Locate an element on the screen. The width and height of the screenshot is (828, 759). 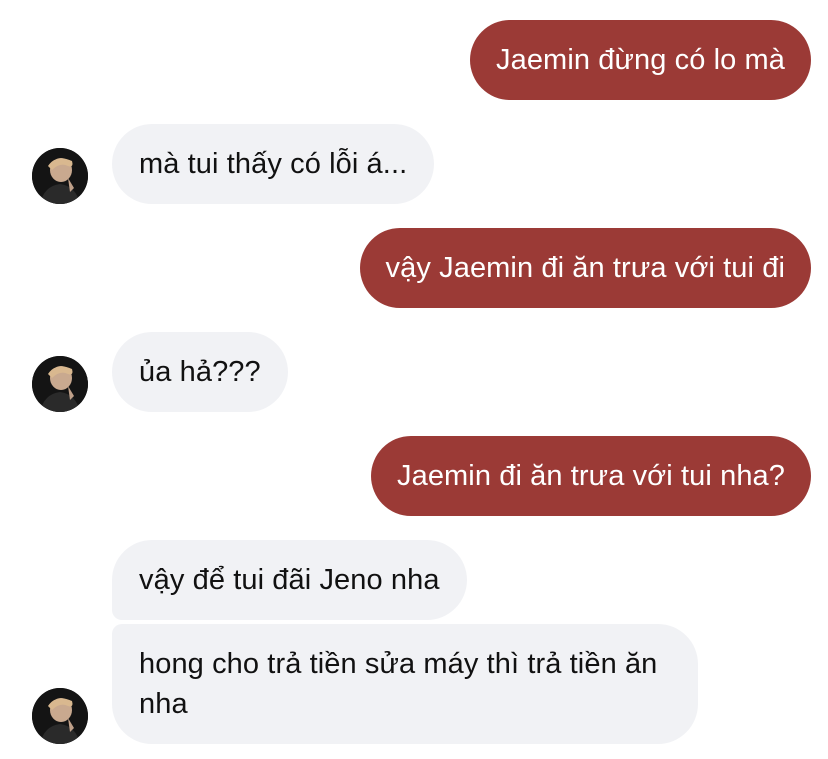
outgoing-message-bubble: Jaemin đừng có lo mà is located at coordinates (640, 60).